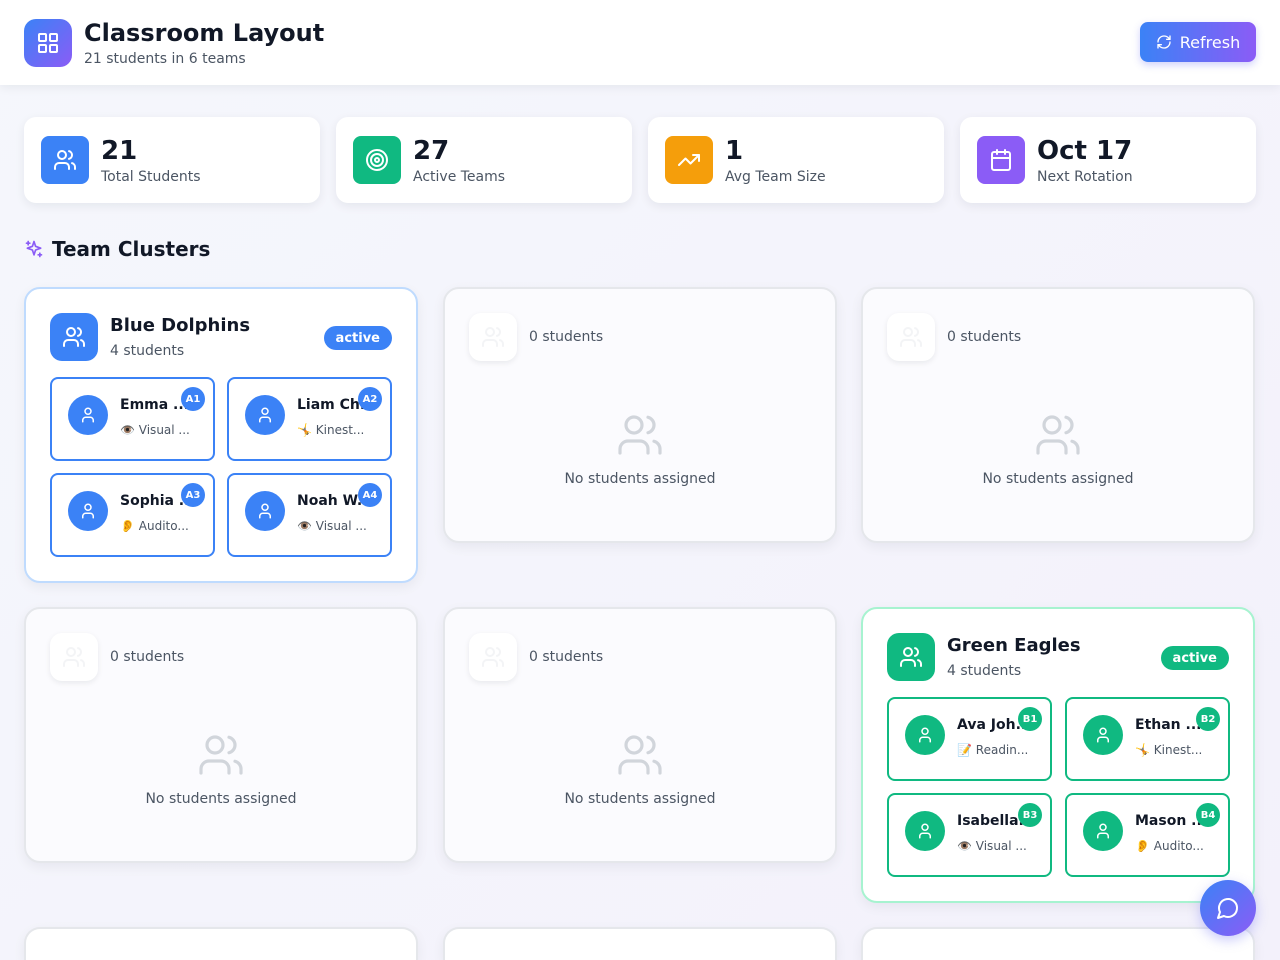 The width and height of the screenshot is (1280, 960). Describe the element at coordinates (431, 150) in the screenshot. I see `stat-value: 27` at that location.